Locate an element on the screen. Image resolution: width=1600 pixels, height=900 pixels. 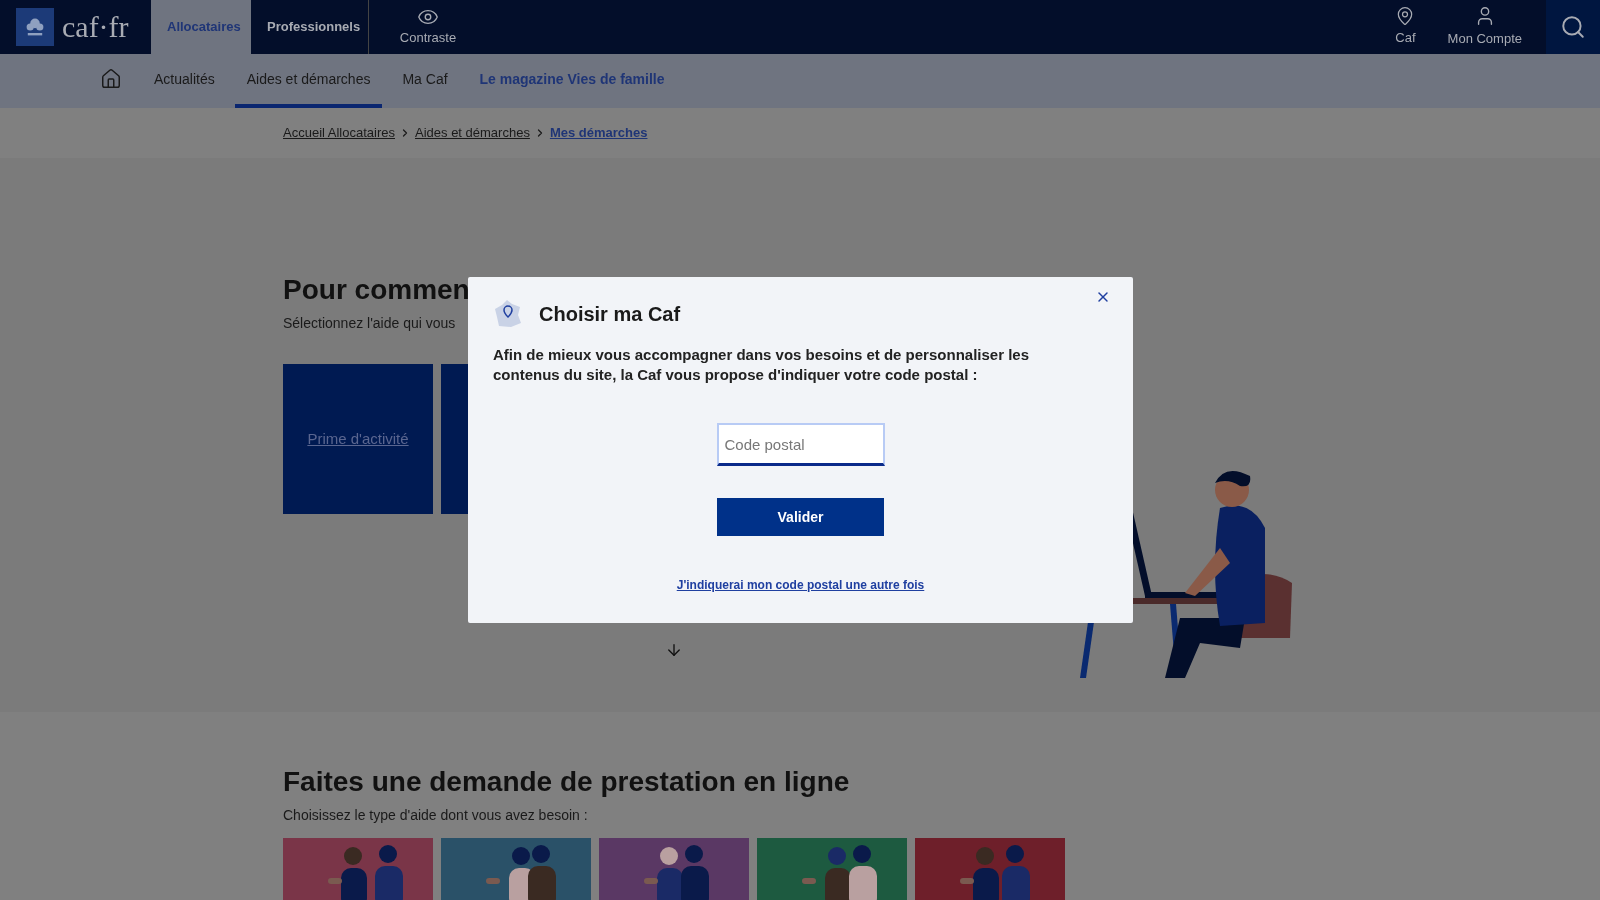
map-pin-icon is located at coordinates (508, 314).